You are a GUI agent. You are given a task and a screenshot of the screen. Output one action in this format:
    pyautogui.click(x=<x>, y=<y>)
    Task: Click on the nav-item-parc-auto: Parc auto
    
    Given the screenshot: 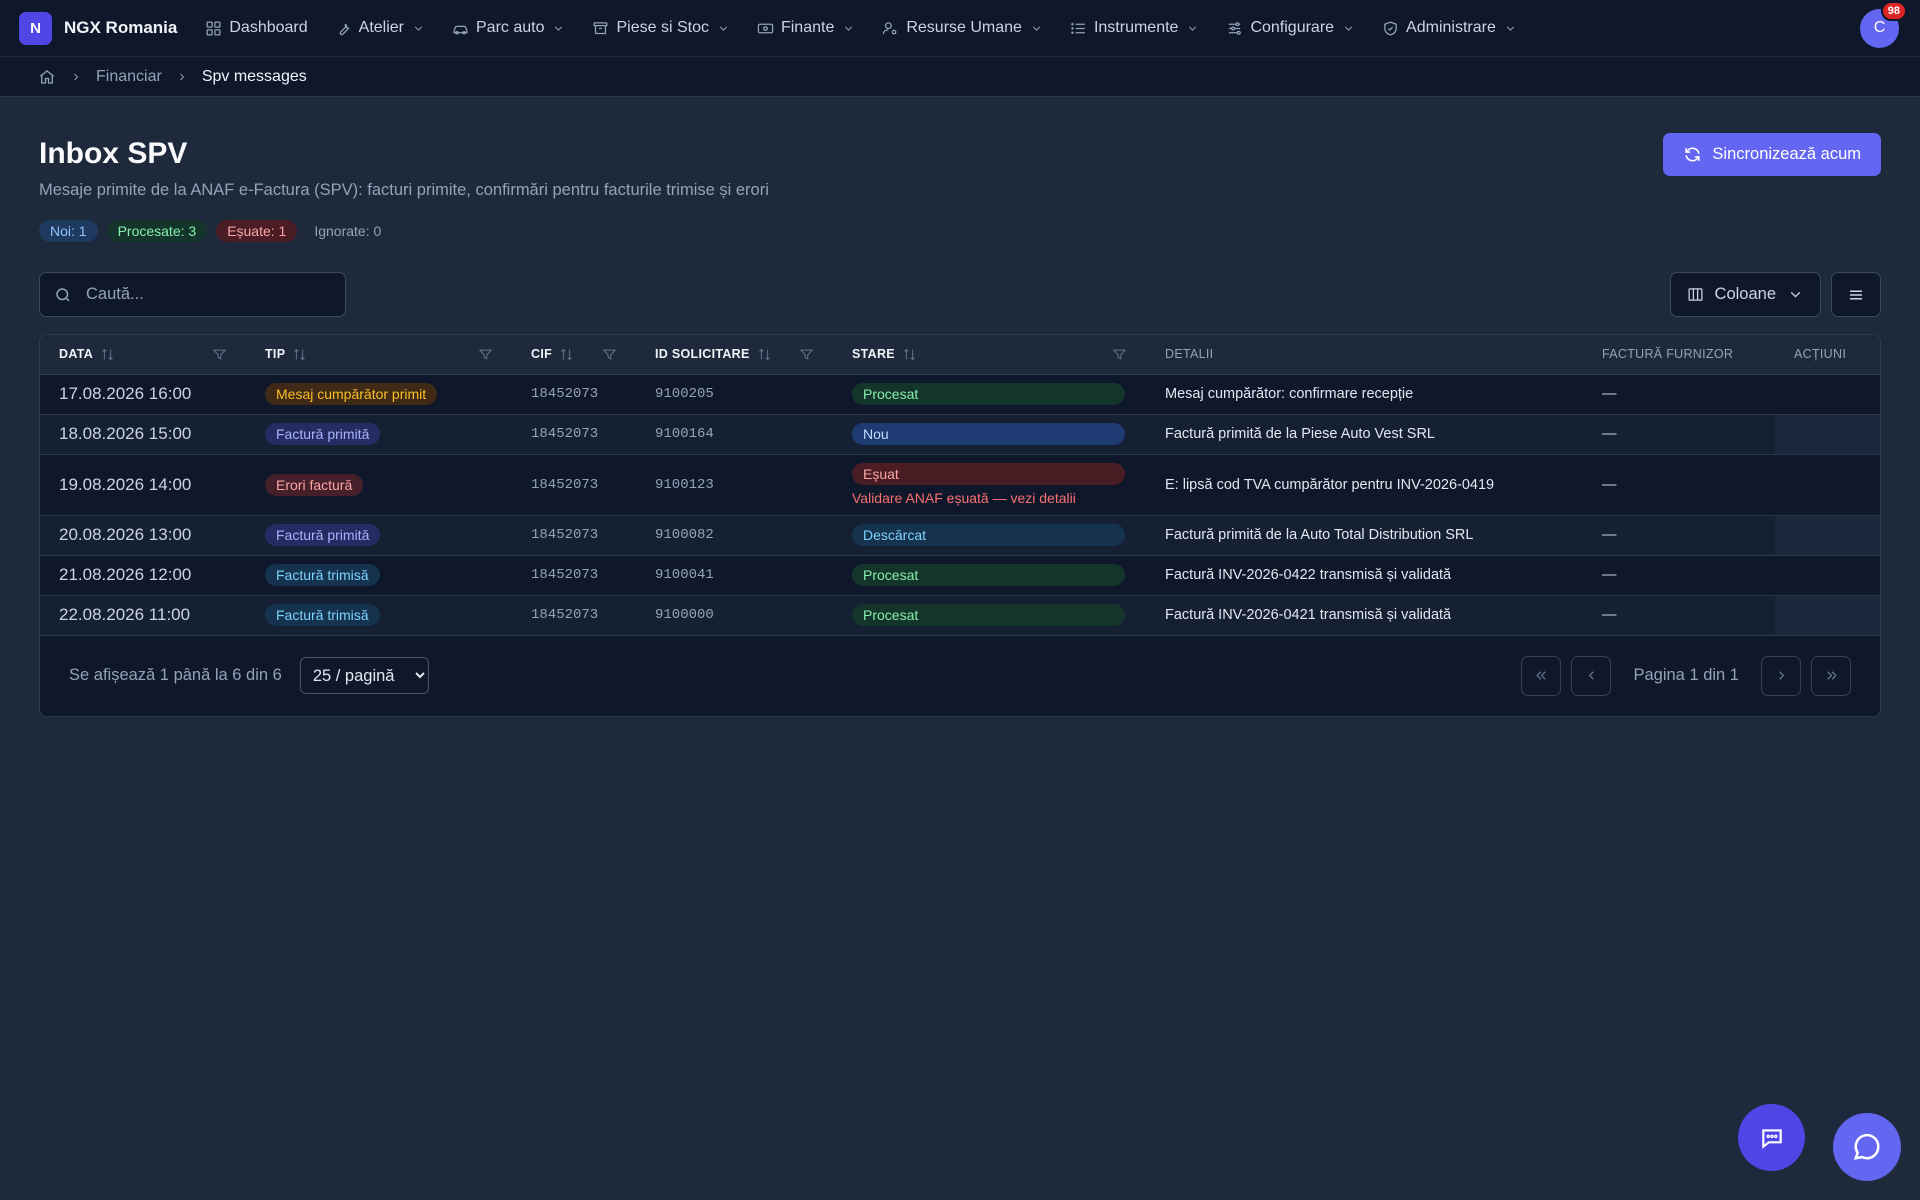 What is the action you would take?
    pyautogui.click(x=508, y=28)
    